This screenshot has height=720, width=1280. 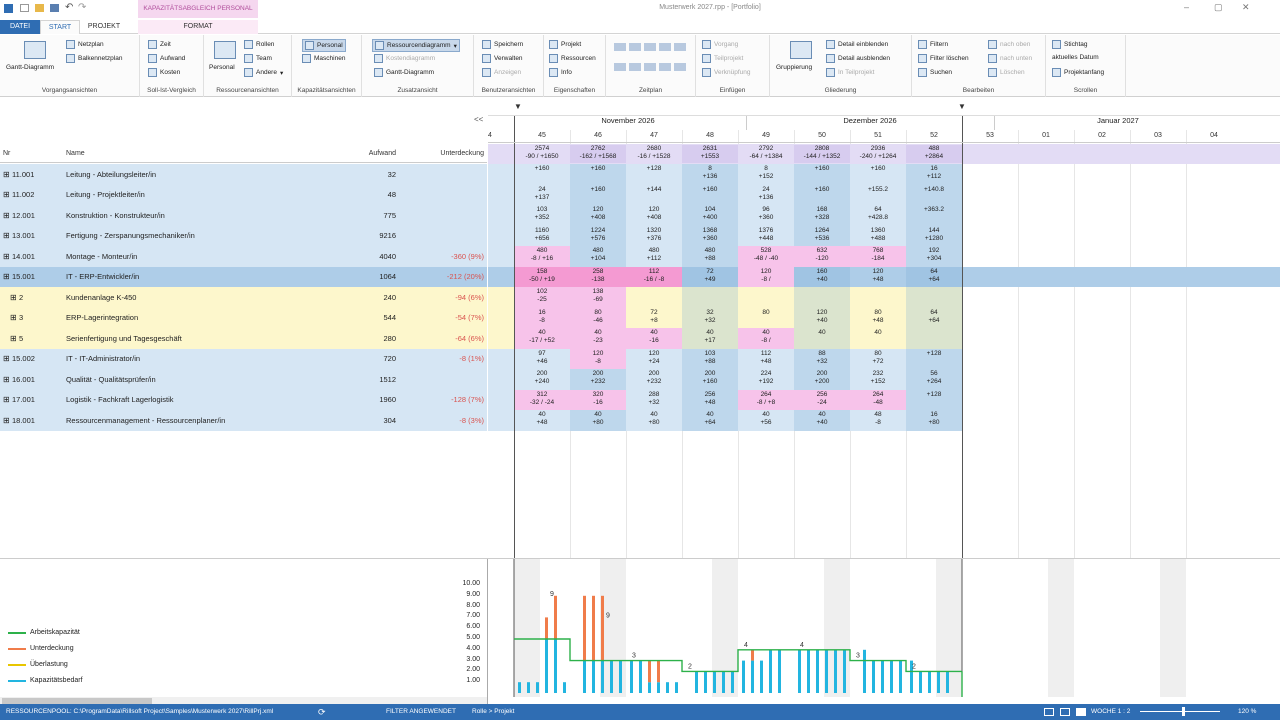 What do you see at coordinates (878, 215) in the screenshot?
I see `grid-cell: 64 +428.8` at bounding box center [878, 215].